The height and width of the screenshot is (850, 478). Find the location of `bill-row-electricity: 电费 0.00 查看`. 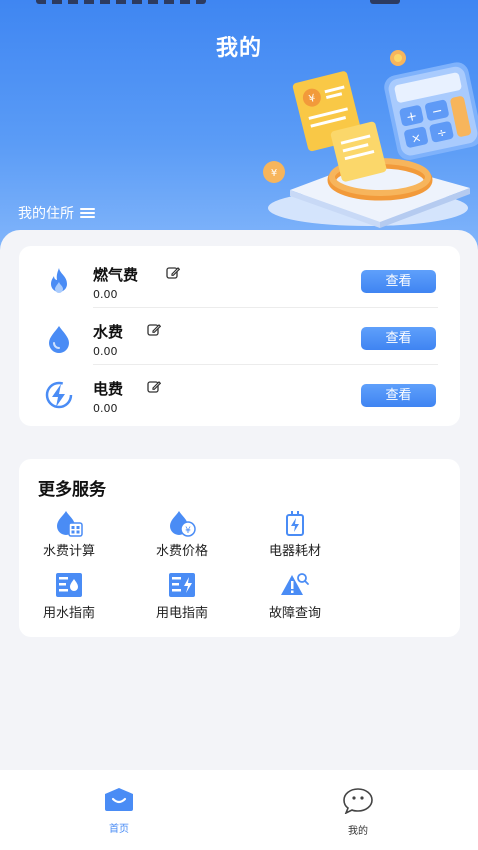

bill-row-electricity: 电费 0.00 查看 is located at coordinates (239, 393).